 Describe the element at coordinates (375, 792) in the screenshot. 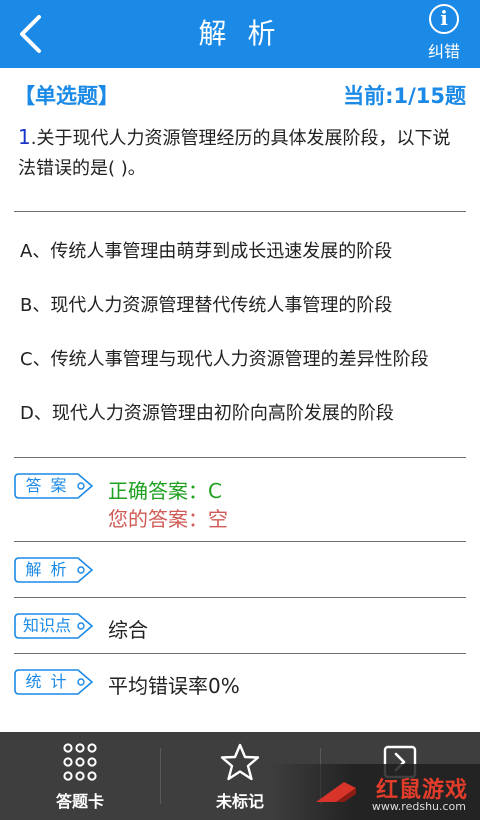

I see `watermark: 红鼠游戏 www.redshu.com` at that location.